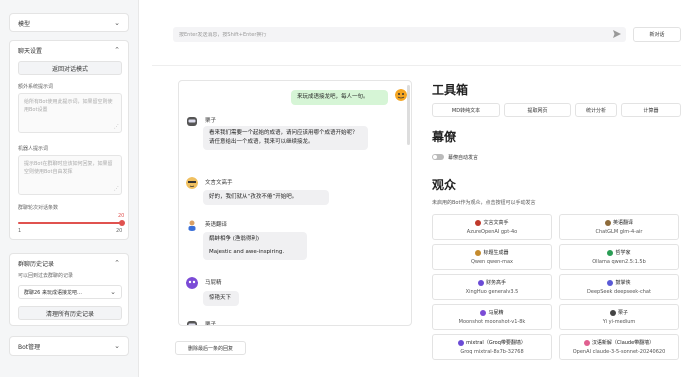 The width and height of the screenshot is (699, 377). What do you see at coordinates (29, 347) in the screenshot?
I see `bot-manage-title: Bot管理` at bounding box center [29, 347].